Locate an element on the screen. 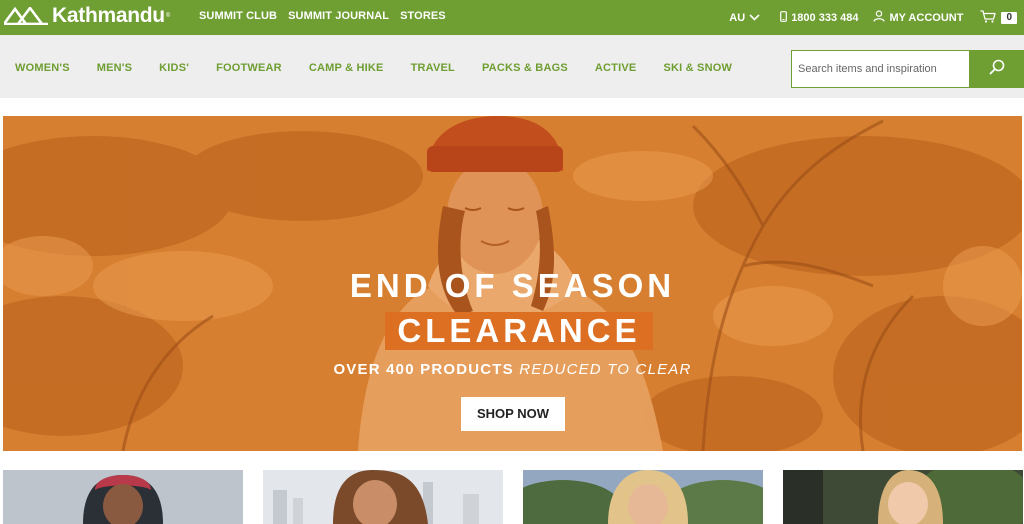 This screenshot has width=1024, height=524. shop-now-button: SHOP NOW is located at coordinates (513, 414).